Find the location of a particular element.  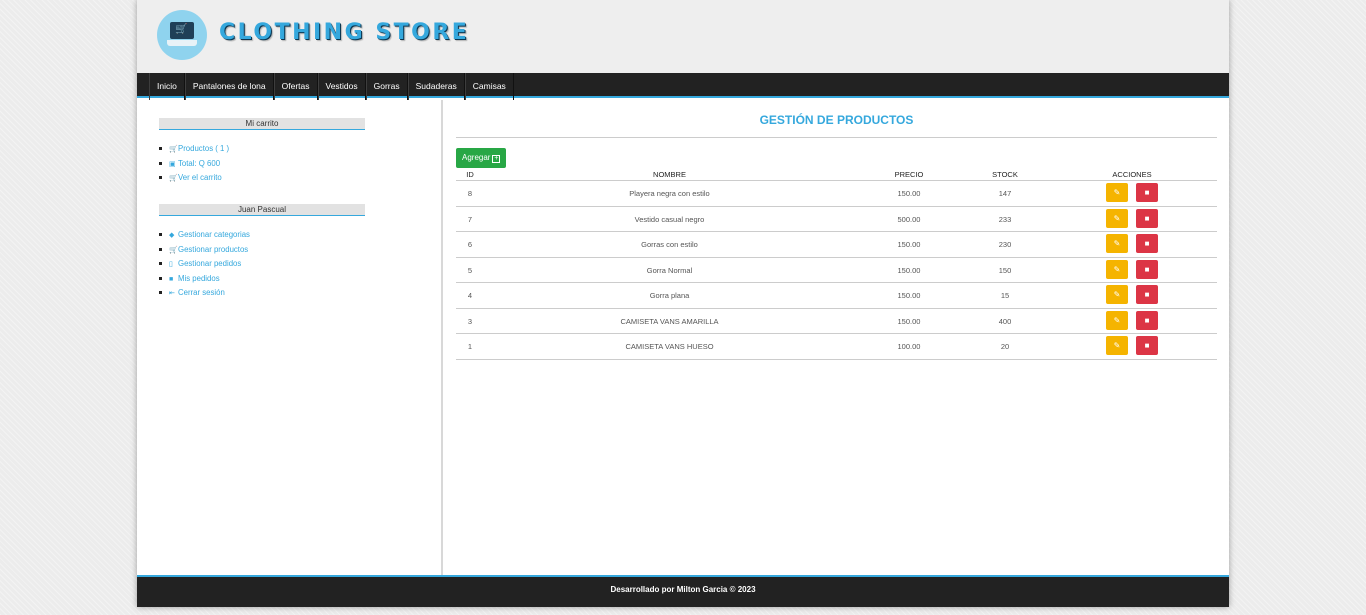

cell-price: 100.00 is located at coordinates (909, 346).